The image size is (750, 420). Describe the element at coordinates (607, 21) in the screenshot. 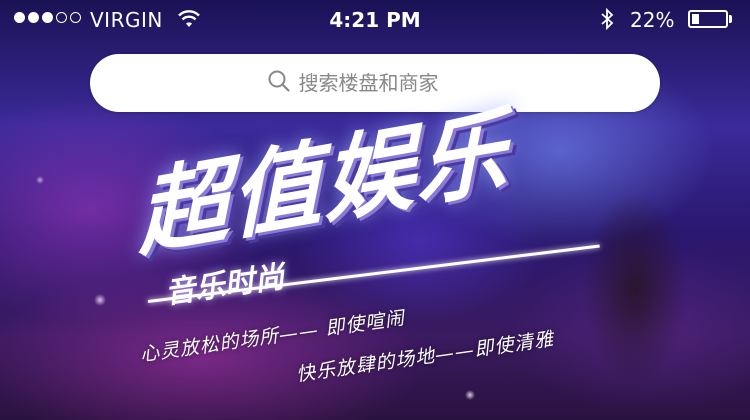

I see `bluetooth-icon` at that location.